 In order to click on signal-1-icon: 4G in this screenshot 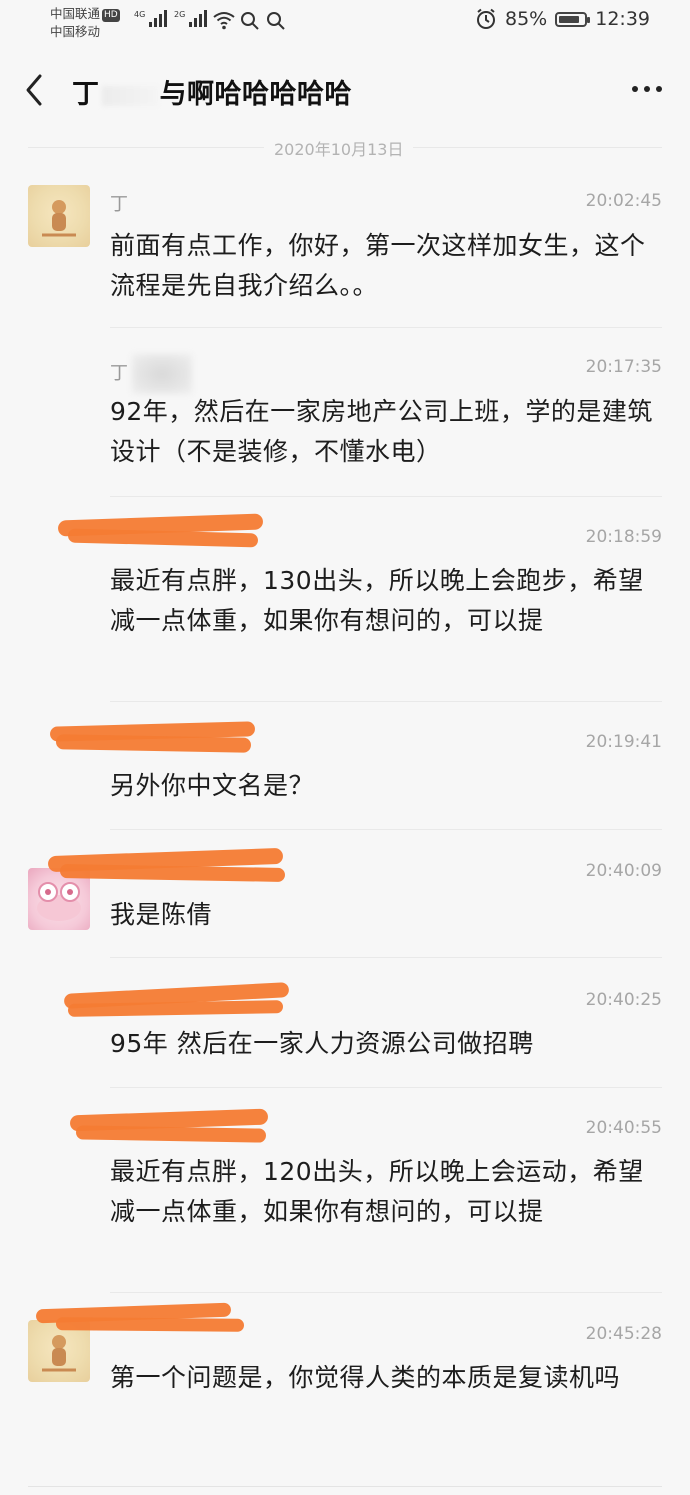, I will do `click(151, 18)`.